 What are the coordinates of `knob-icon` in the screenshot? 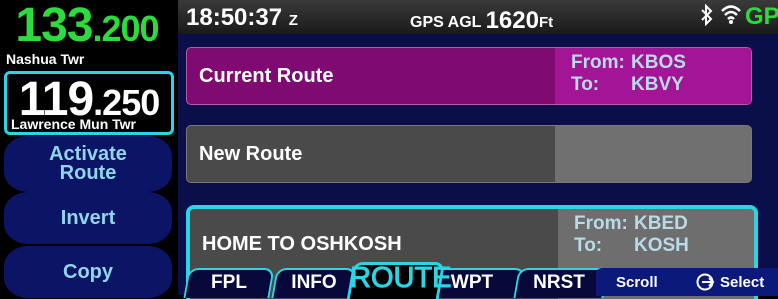 It's located at (706, 282).